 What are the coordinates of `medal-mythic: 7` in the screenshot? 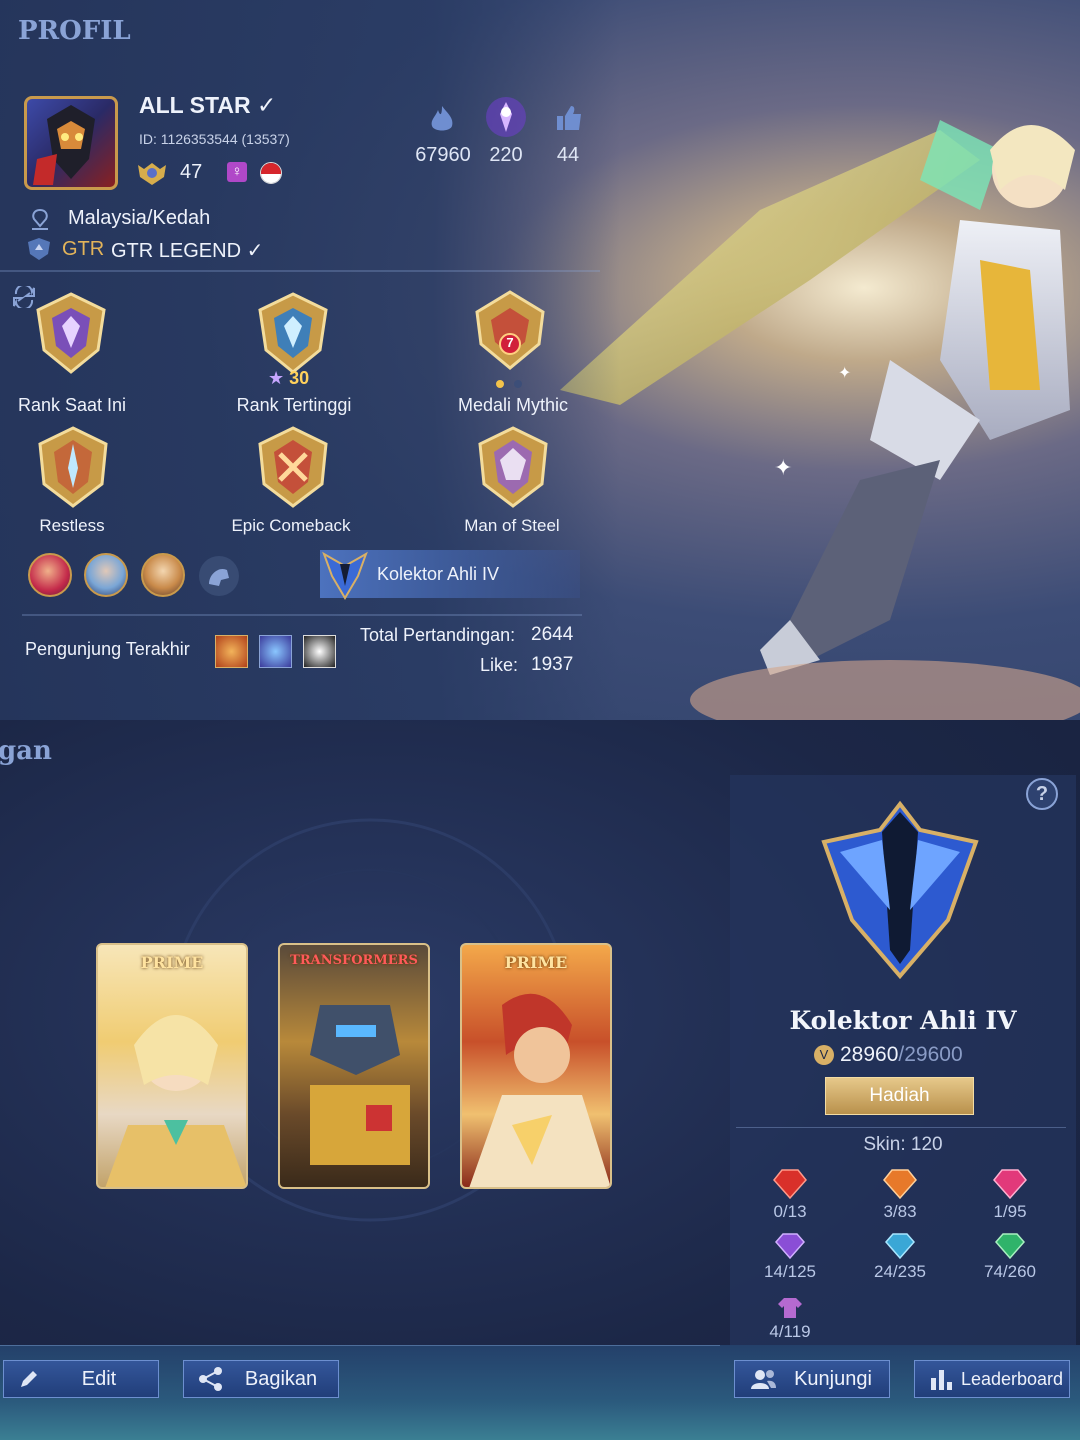 It's located at (510, 333).